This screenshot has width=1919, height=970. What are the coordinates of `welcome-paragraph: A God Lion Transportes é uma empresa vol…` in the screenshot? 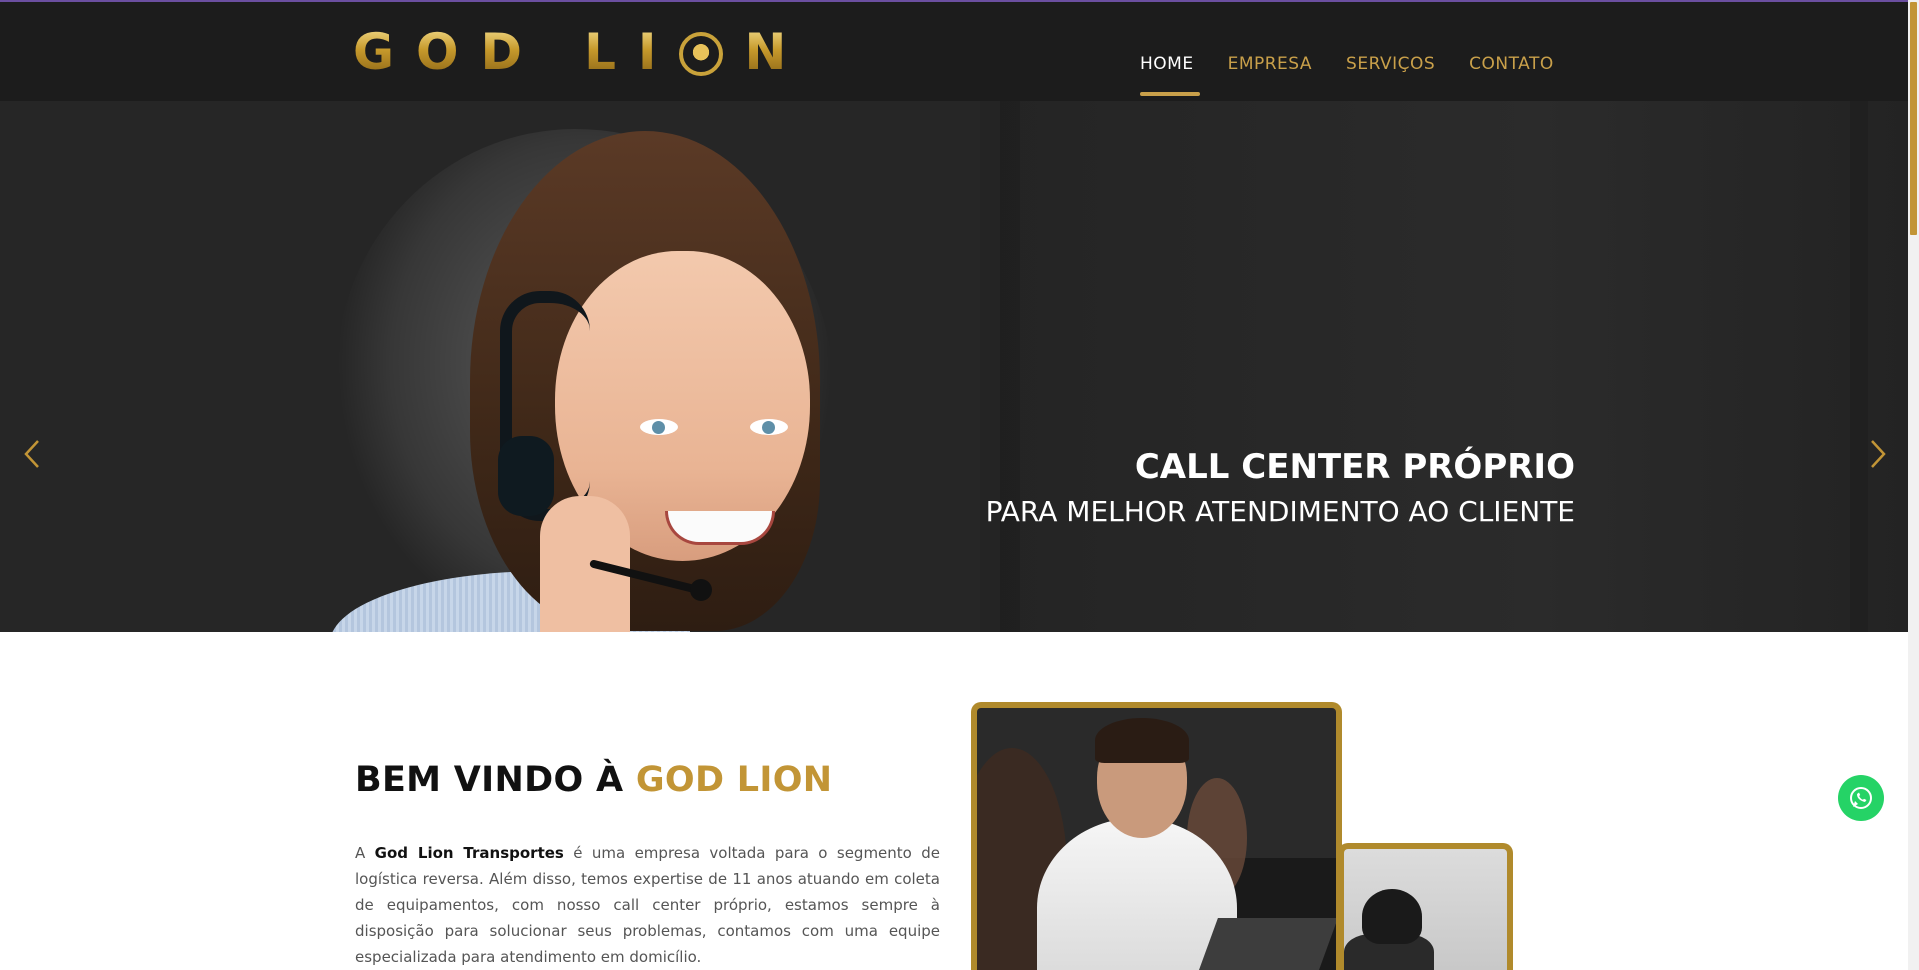 It's located at (647, 905).